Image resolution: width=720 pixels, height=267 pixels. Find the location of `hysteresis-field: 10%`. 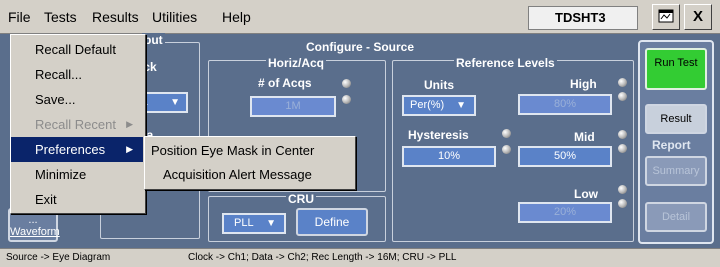

hysteresis-field: 10% is located at coordinates (449, 156).